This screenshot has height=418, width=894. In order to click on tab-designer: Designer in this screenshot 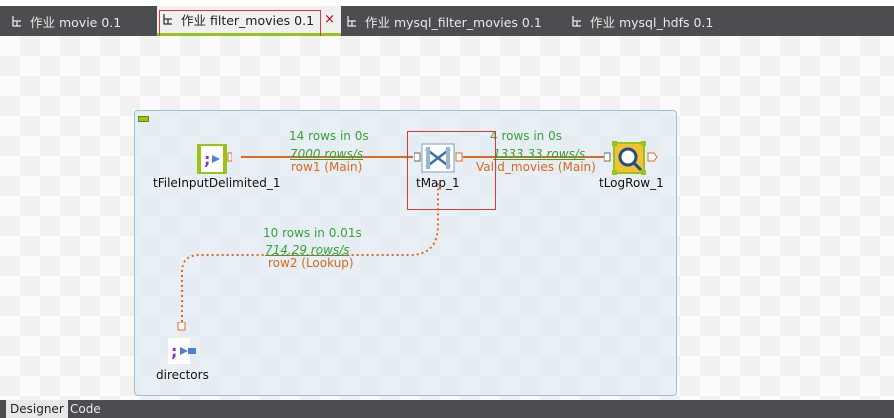, I will do `click(37, 409)`.